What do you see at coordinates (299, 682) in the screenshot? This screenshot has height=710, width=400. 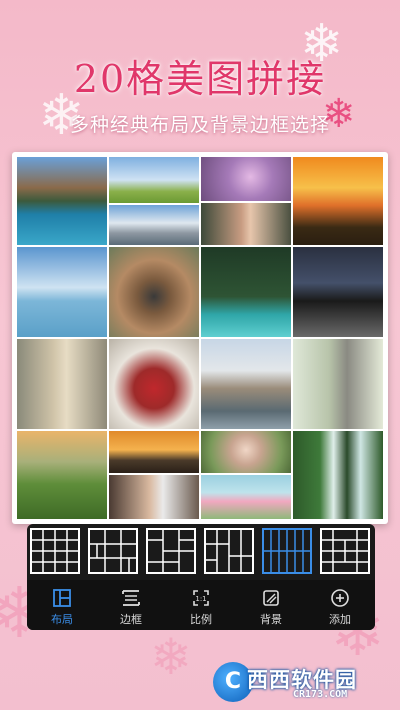 I see `site-watermark: C 西西软件园 CR173.COM` at bounding box center [299, 682].